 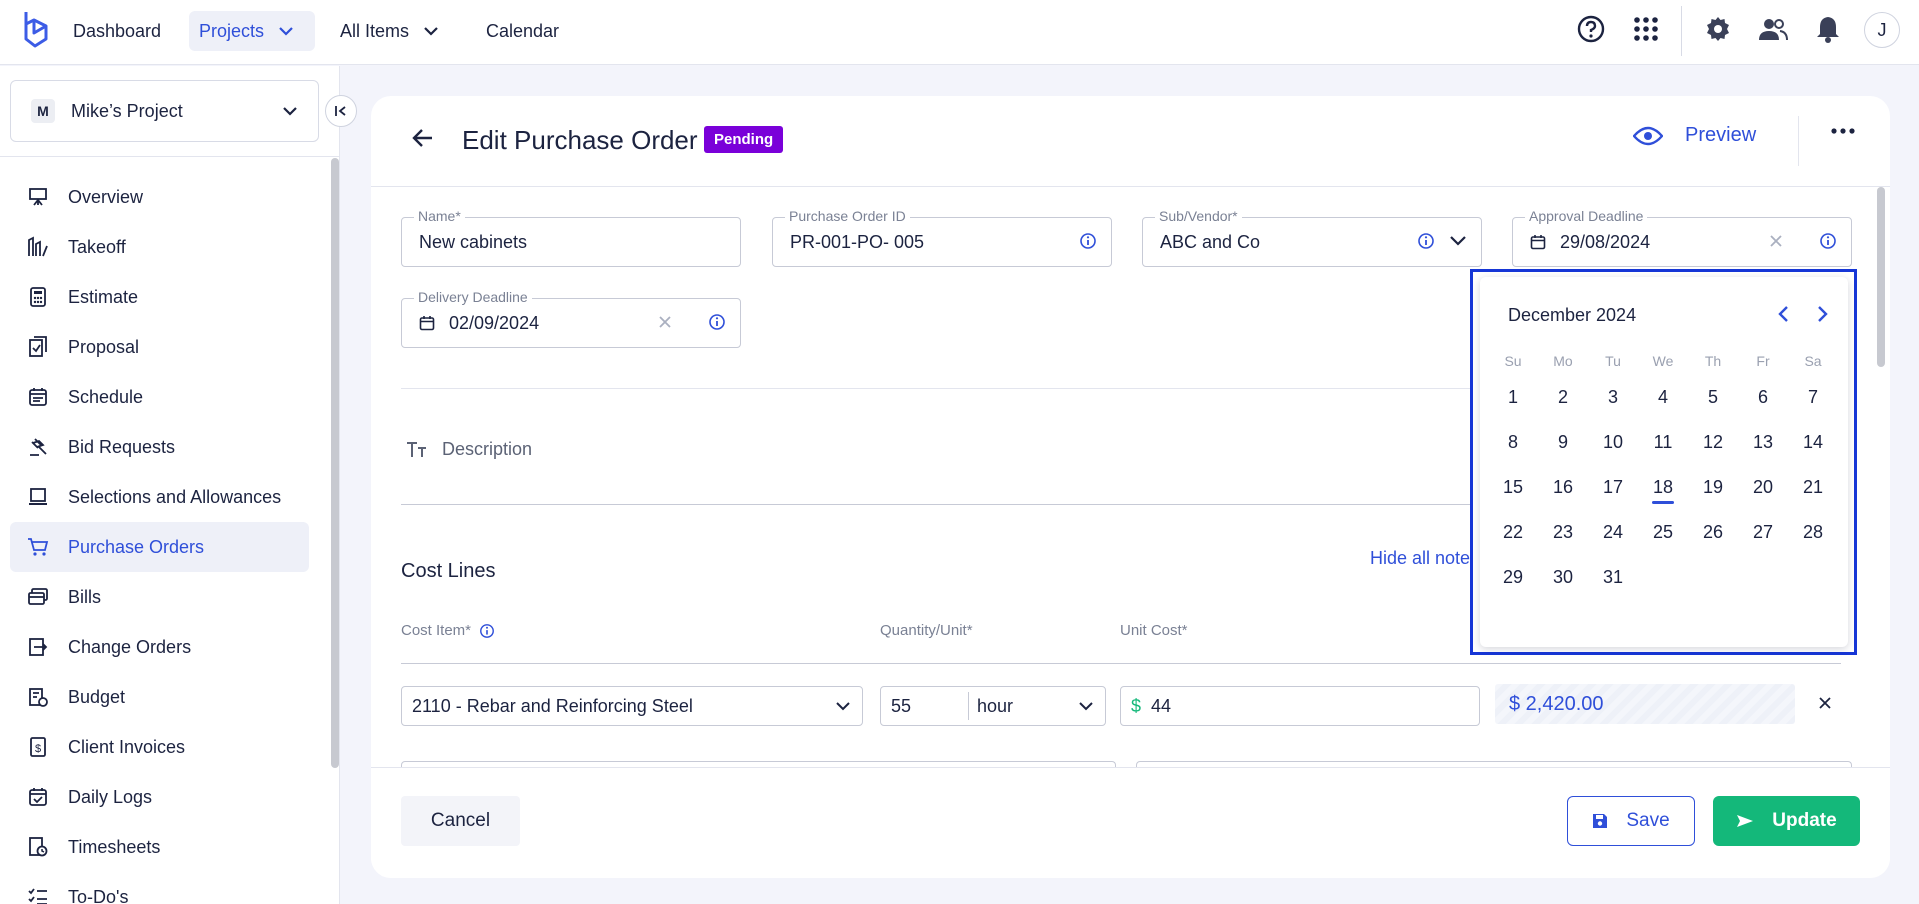 What do you see at coordinates (1300, 706) in the screenshot?
I see `unit-cost-input: $ 44` at bounding box center [1300, 706].